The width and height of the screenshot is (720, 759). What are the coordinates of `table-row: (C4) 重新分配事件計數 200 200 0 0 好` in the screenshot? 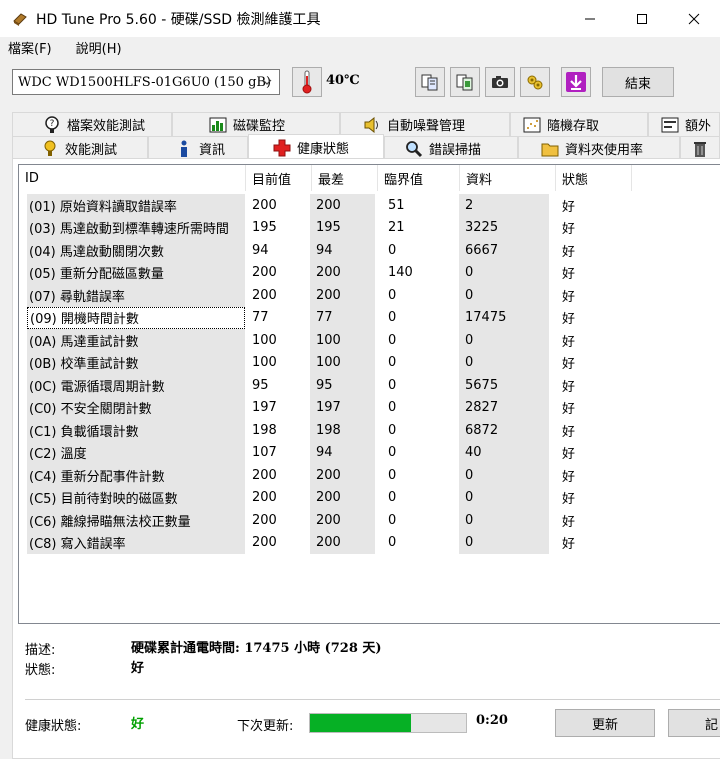 It's located at (369, 475).